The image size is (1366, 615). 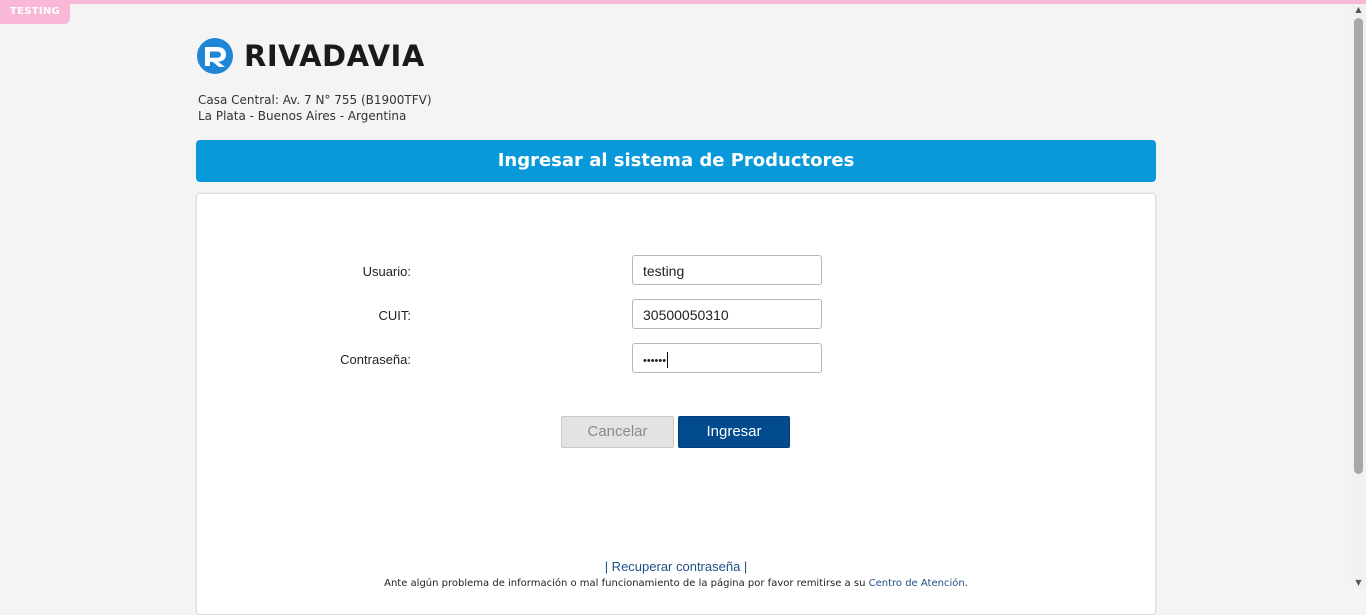 What do you see at coordinates (683, 2) in the screenshot?
I see `environment-top-bar` at bounding box center [683, 2].